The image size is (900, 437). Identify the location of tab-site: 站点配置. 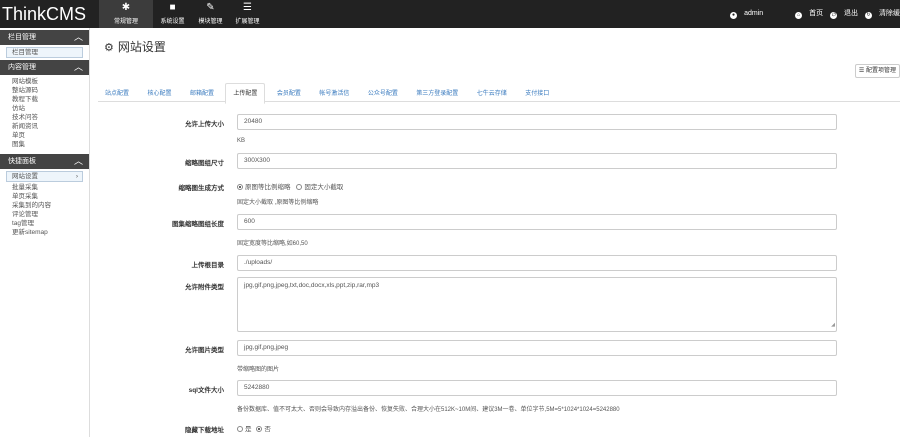
(117, 94).